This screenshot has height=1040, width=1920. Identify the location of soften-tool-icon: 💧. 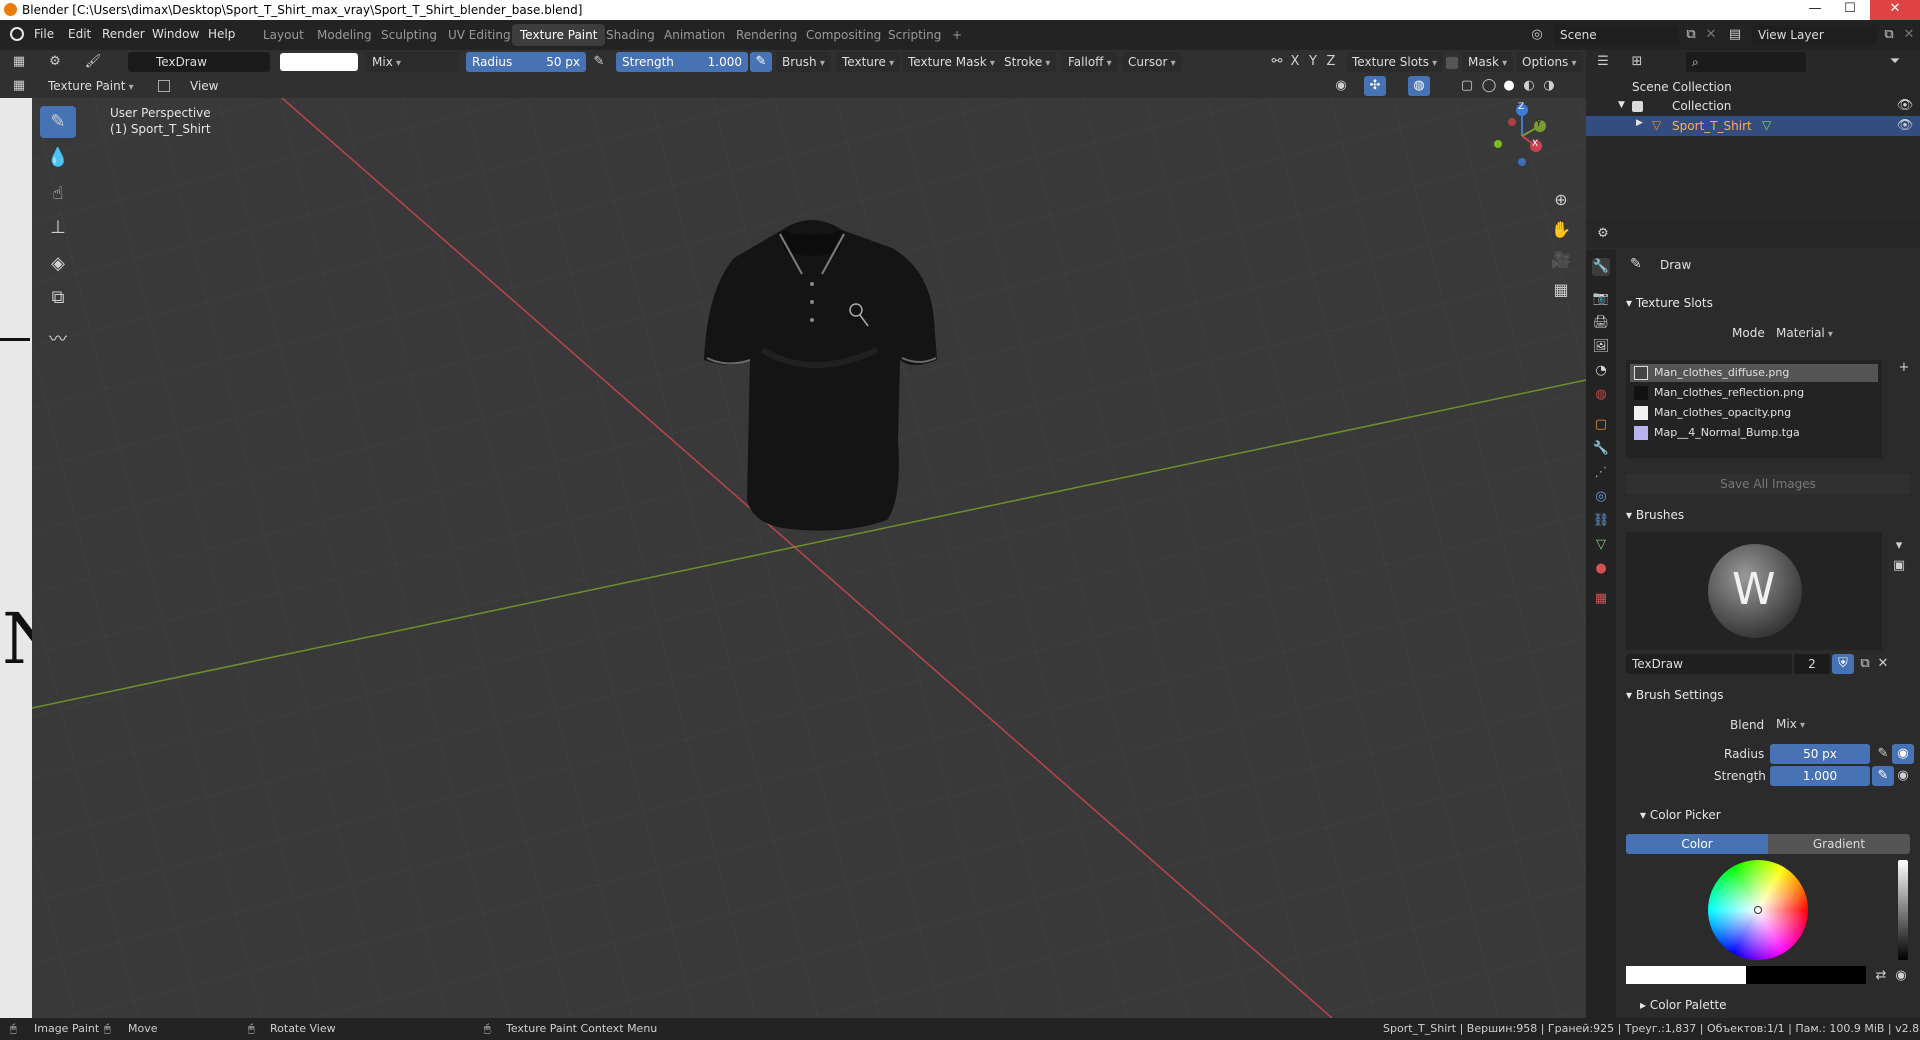
(58, 158).